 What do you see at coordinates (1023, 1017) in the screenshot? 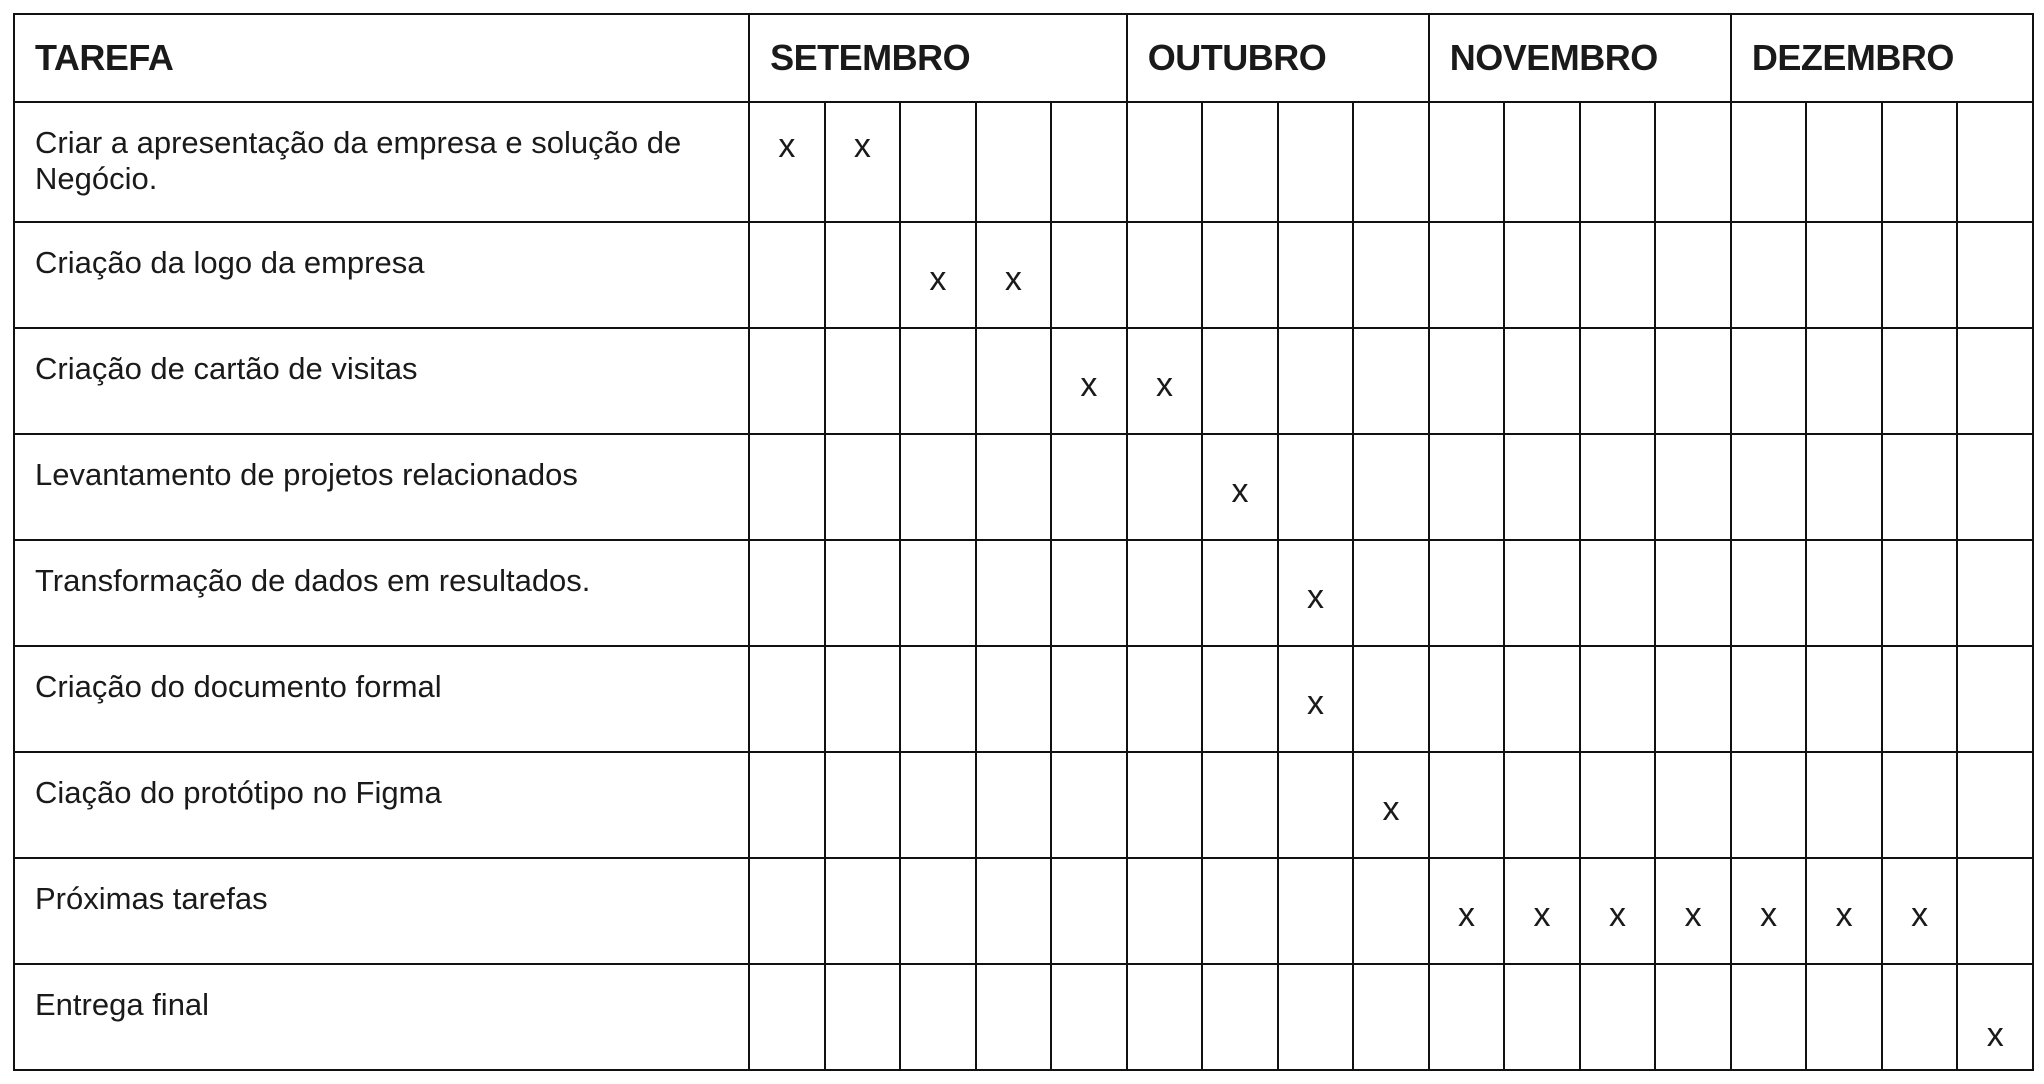
I see `table-row: Entrega final x` at bounding box center [1023, 1017].